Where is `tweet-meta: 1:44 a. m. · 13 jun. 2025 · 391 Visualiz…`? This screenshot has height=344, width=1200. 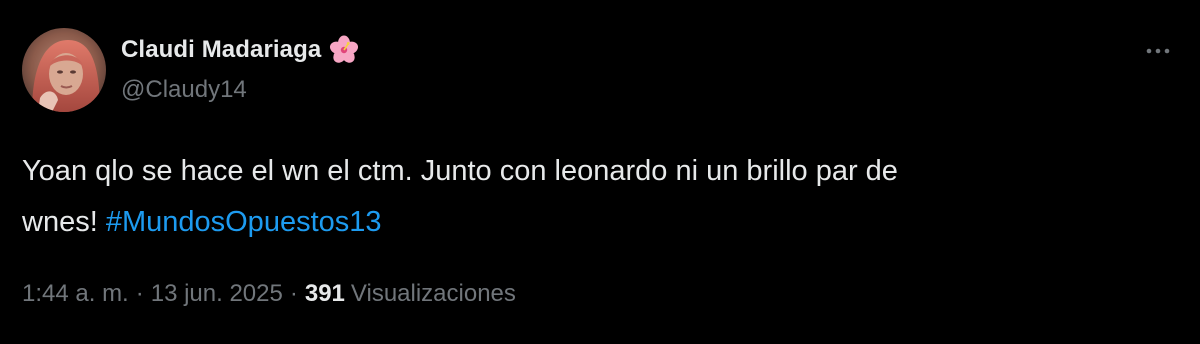
tweet-meta: 1:44 a. m. · 13 jun. 2025 · 391 Visualiz… is located at coordinates (269, 294).